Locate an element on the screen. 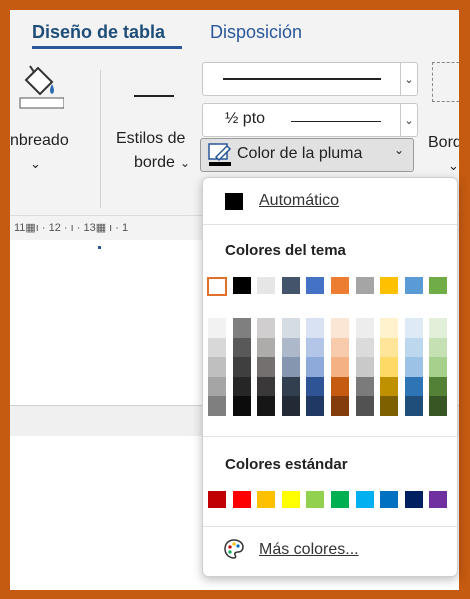 This screenshot has height=599, width=470. shading-button: nbreado ⌄ is located at coordinates (50, 118).